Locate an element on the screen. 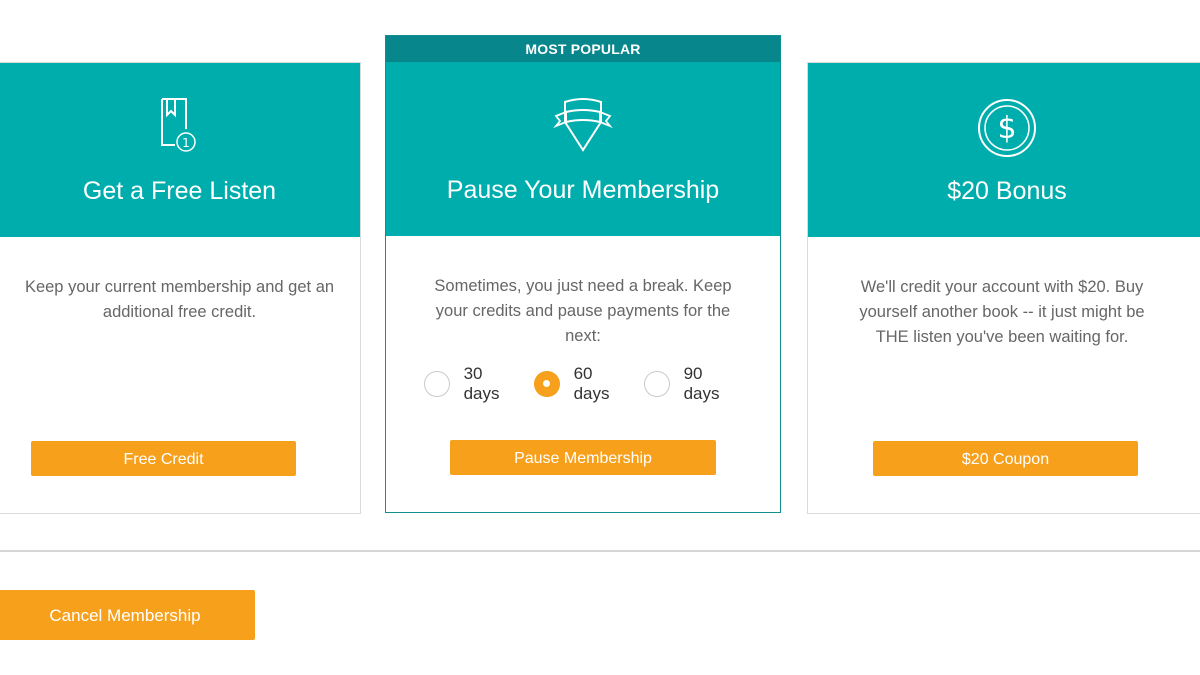 The image size is (1200, 675). pause-duration-options: 30 days 60 days 90 days is located at coordinates (589, 383).